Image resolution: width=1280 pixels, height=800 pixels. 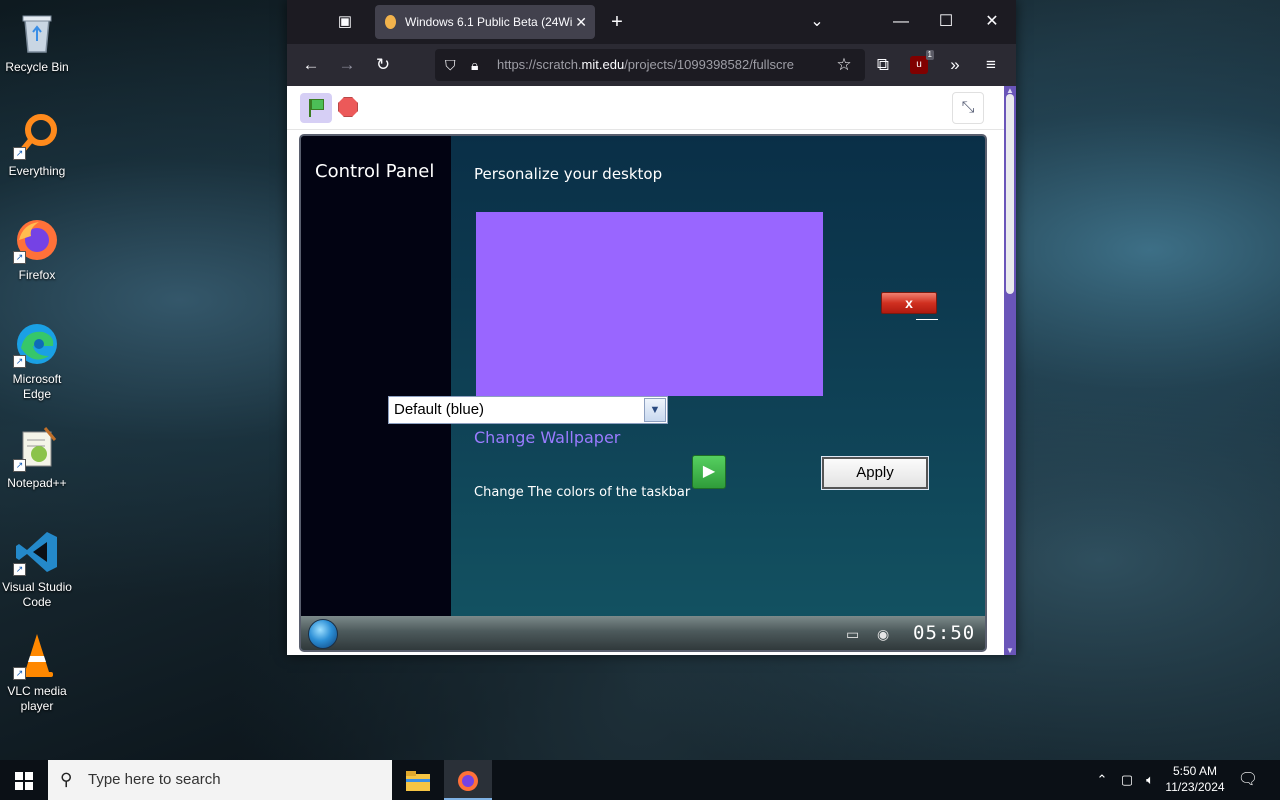 What do you see at coordinates (24, 780) in the screenshot?
I see `windows-start-icon` at bounding box center [24, 780].